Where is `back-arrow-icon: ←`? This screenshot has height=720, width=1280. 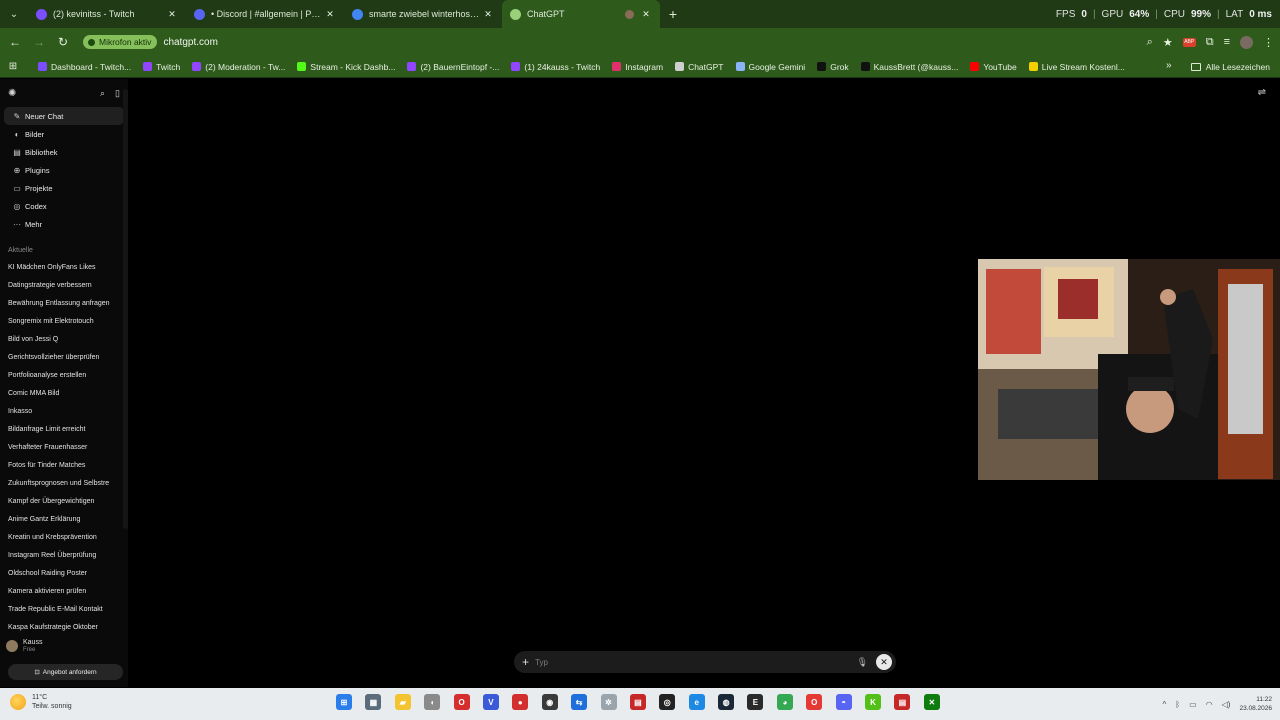 back-arrow-icon: ← is located at coordinates (15, 42).